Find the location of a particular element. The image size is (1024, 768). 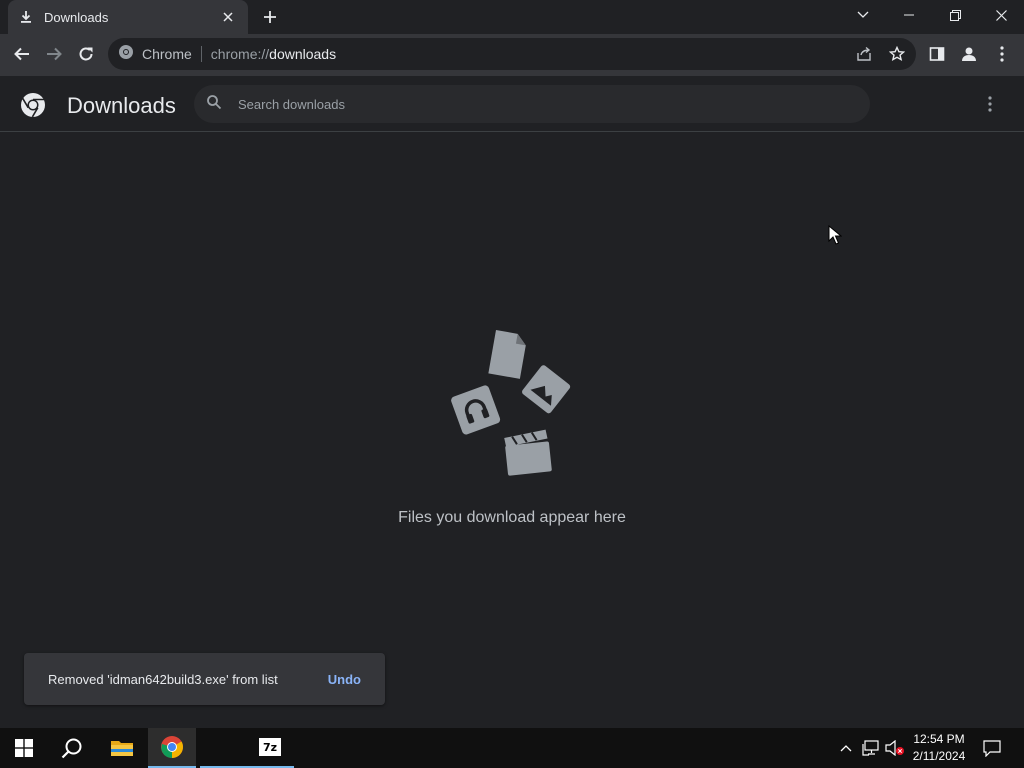

reload-button is located at coordinates (86, 54).